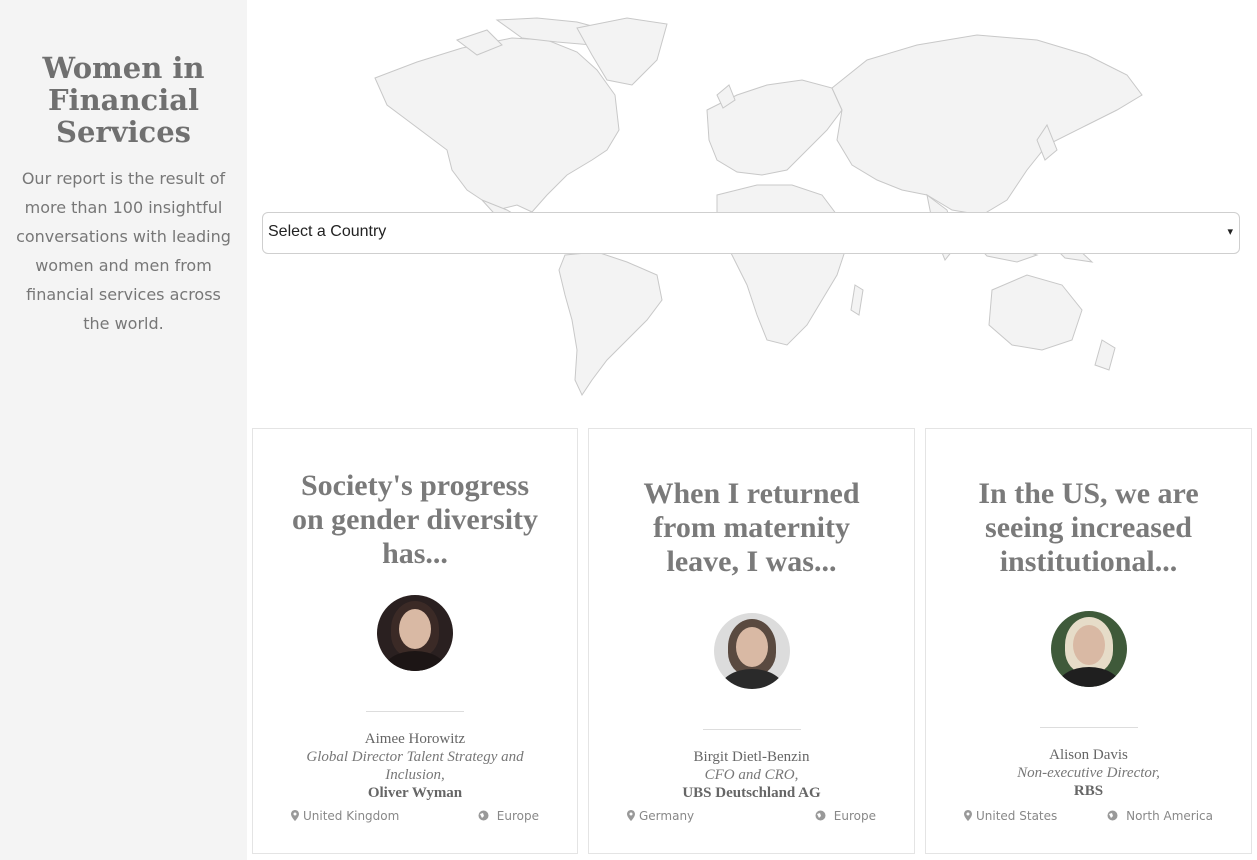 The width and height of the screenshot is (1257, 860). What do you see at coordinates (751, 793) in the screenshot?
I see `person-organization: UBS Deutschland AG` at bounding box center [751, 793].